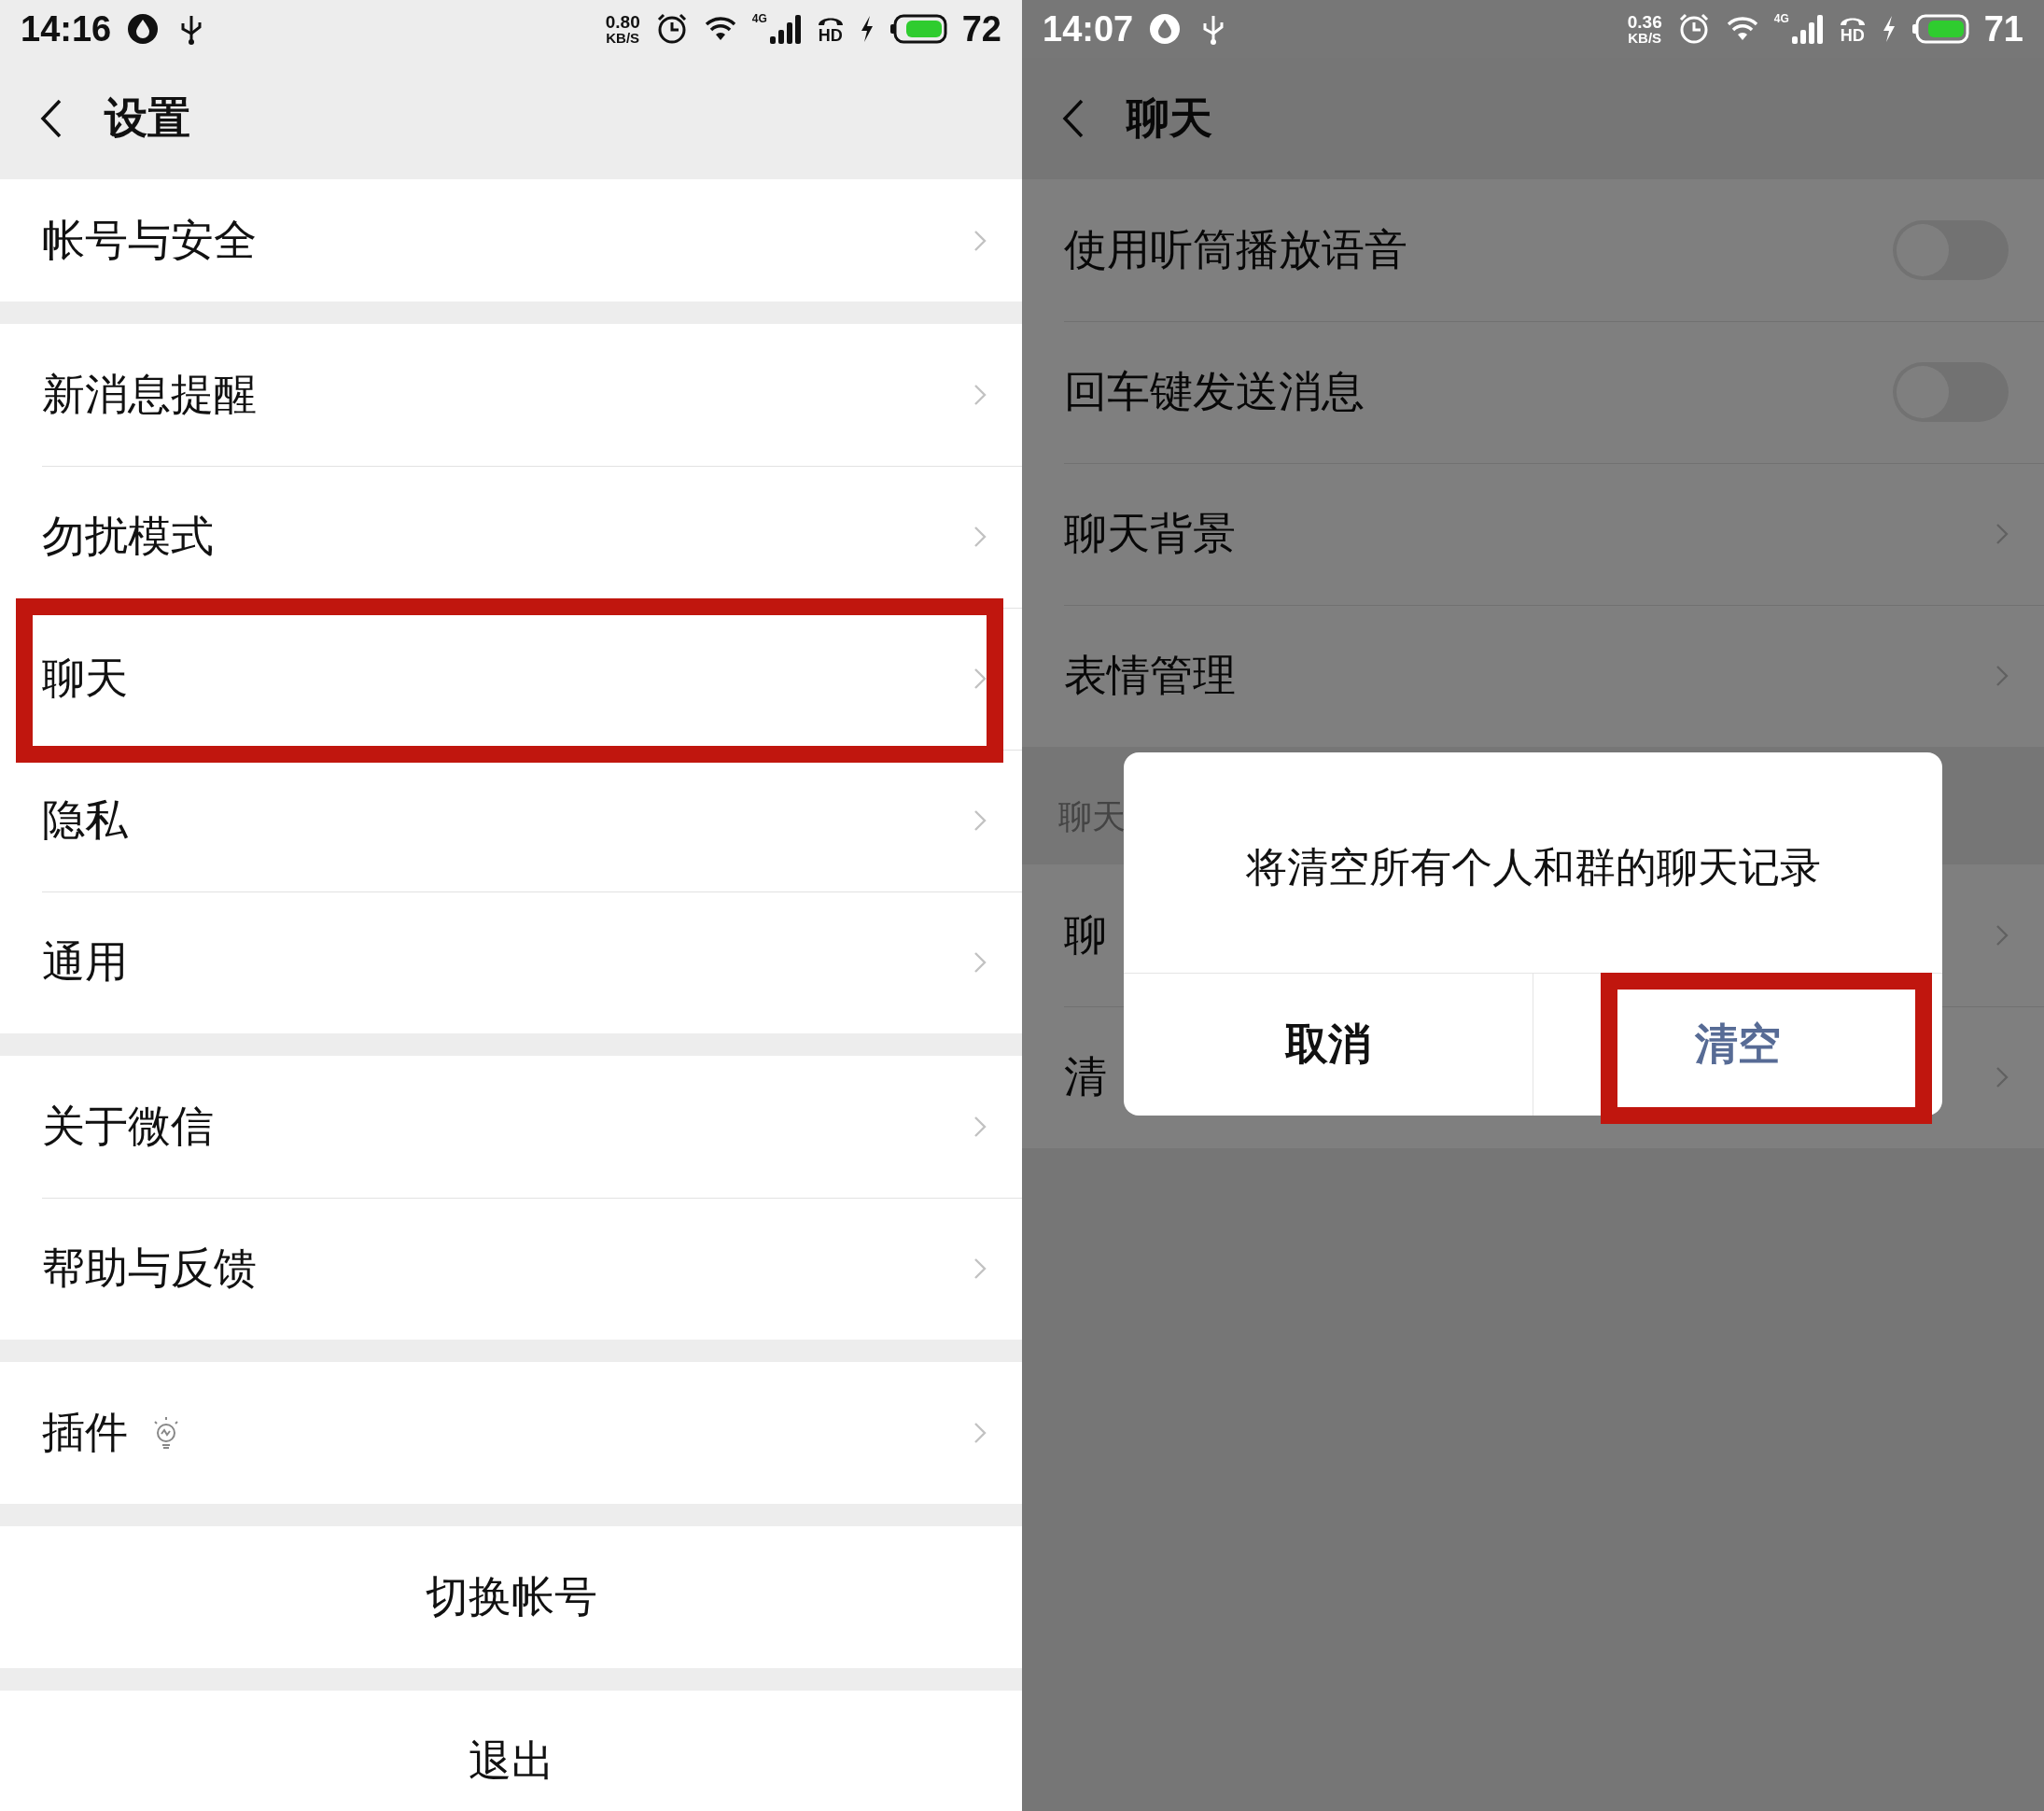 The width and height of the screenshot is (2044, 1811). What do you see at coordinates (51, 118) in the screenshot?
I see `back-icon` at bounding box center [51, 118].